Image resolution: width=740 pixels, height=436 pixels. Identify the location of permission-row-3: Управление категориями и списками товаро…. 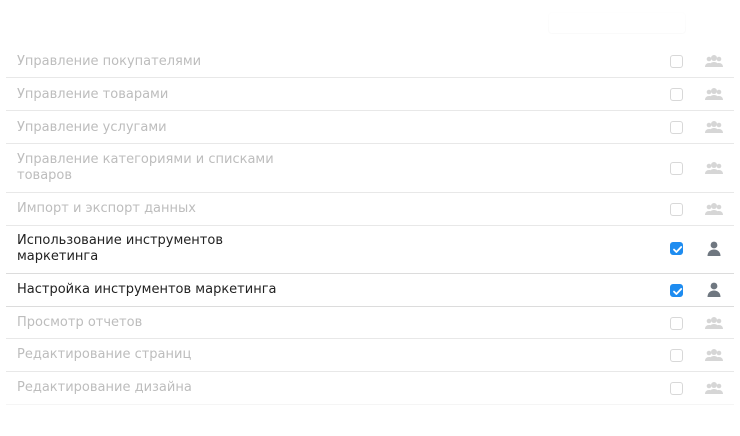
(370, 168).